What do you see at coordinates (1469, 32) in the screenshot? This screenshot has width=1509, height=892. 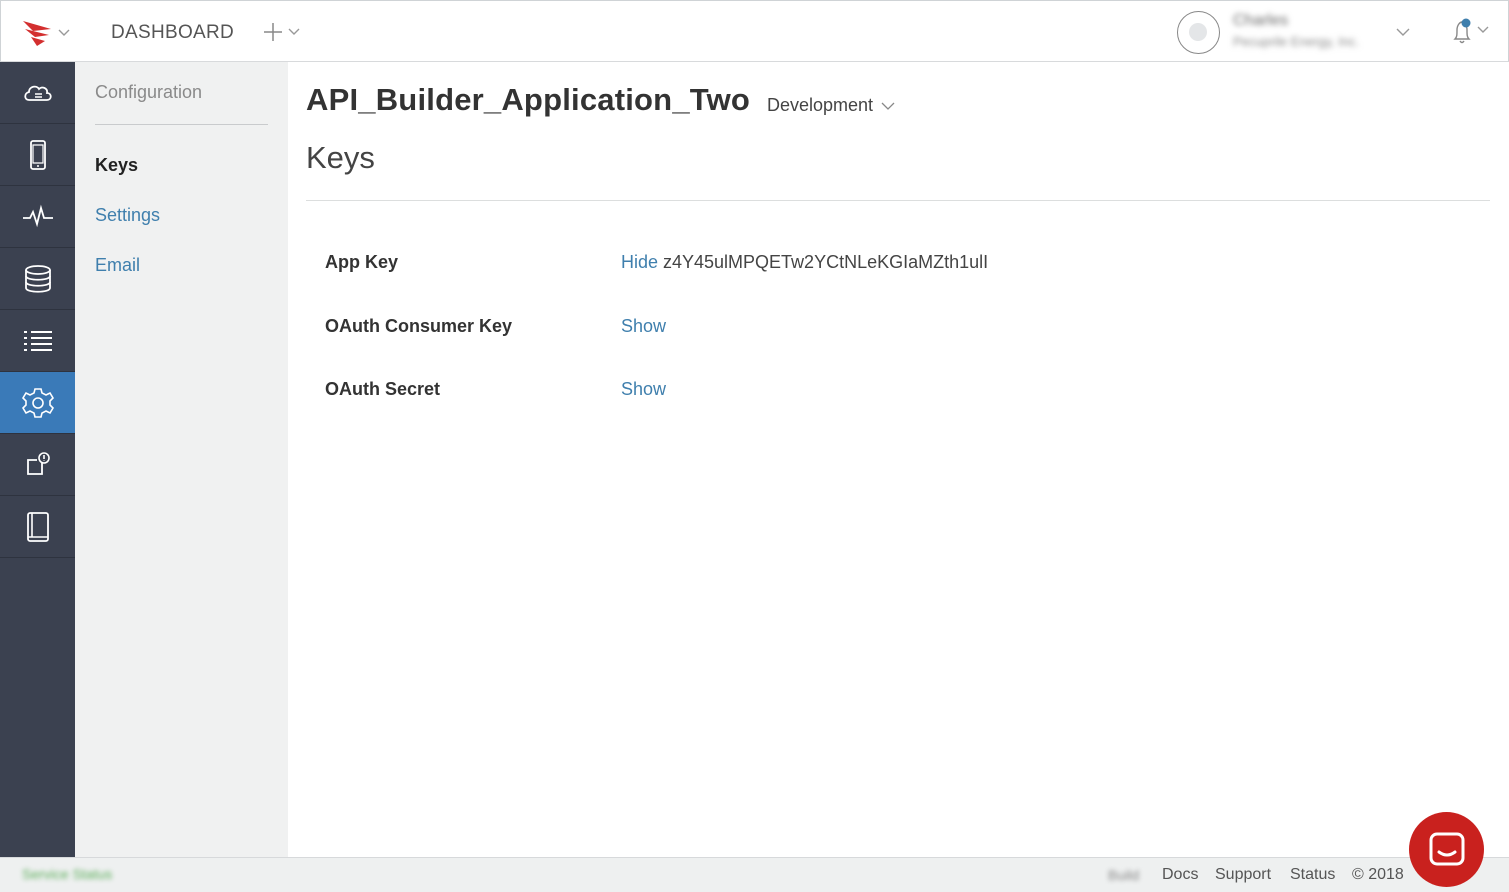 I see `notification-bell-icon` at bounding box center [1469, 32].